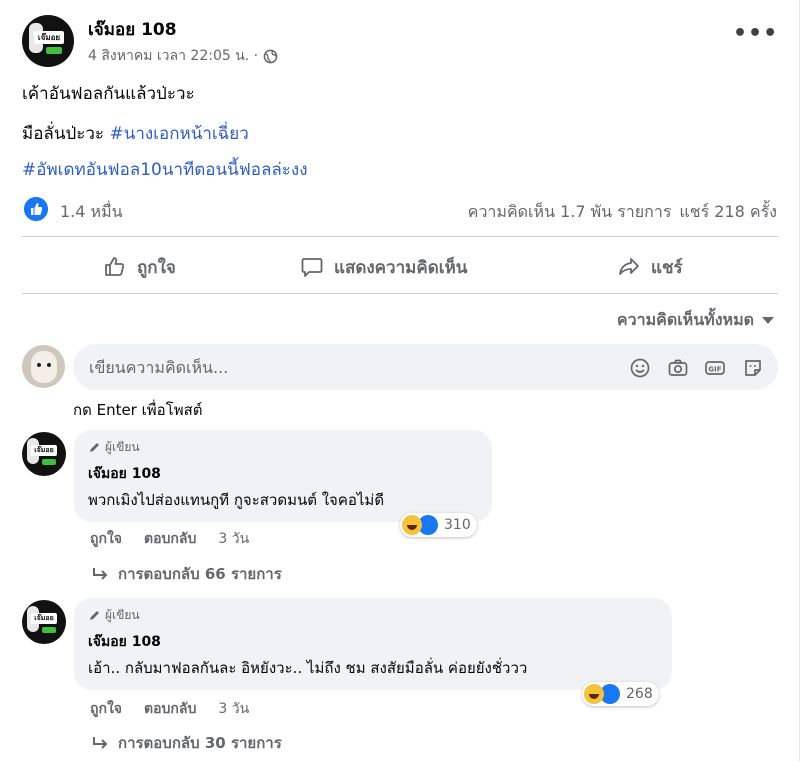  I want to click on sticker-icon, so click(753, 368).